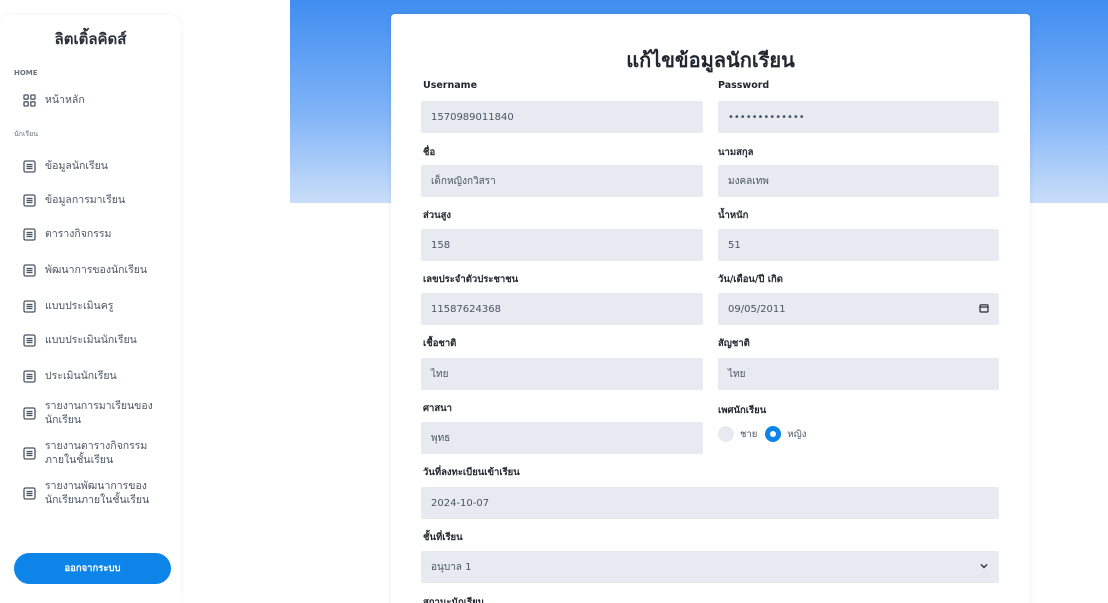 Image resolution: width=1108 pixels, height=603 pixels. What do you see at coordinates (710, 503) in the screenshot?
I see `enroll-date-field: 2024-10-07` at bounding box center [710, 503].